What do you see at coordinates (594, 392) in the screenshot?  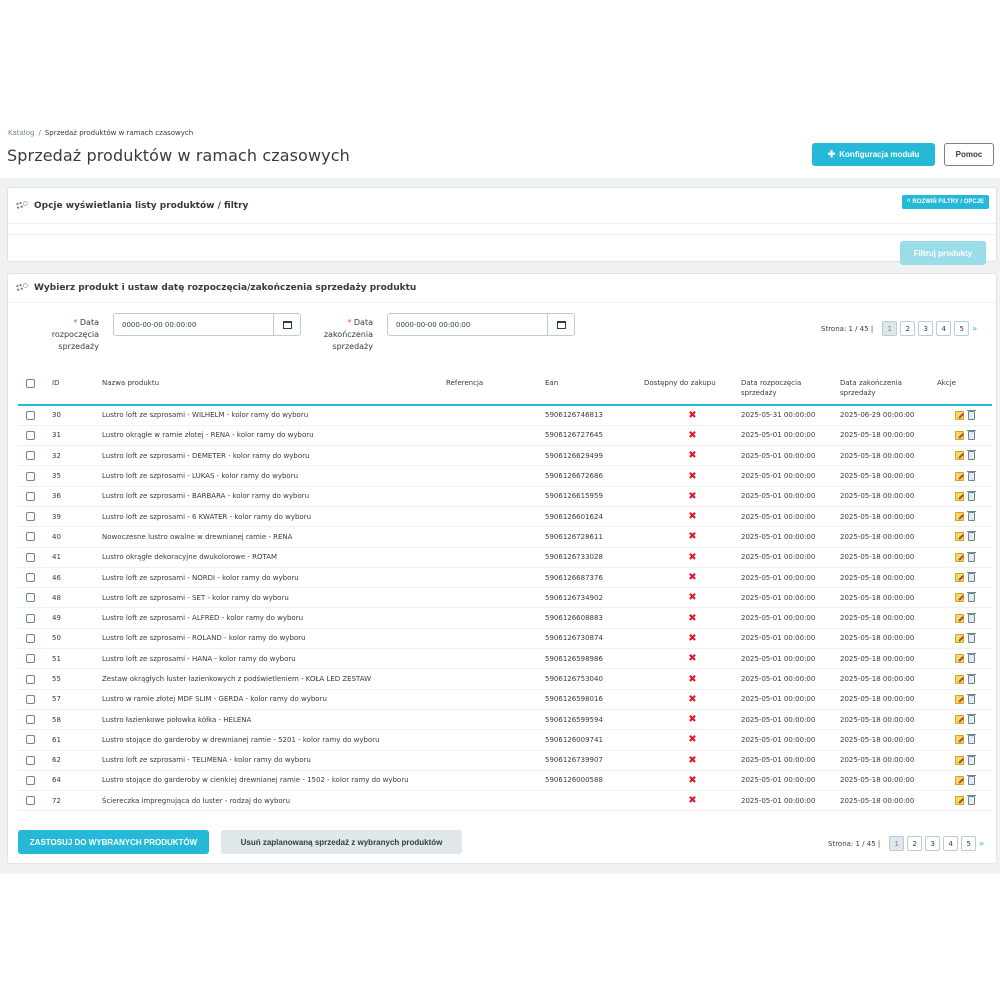 I see `column-ean: Ean` at bounding box center [594, 392].